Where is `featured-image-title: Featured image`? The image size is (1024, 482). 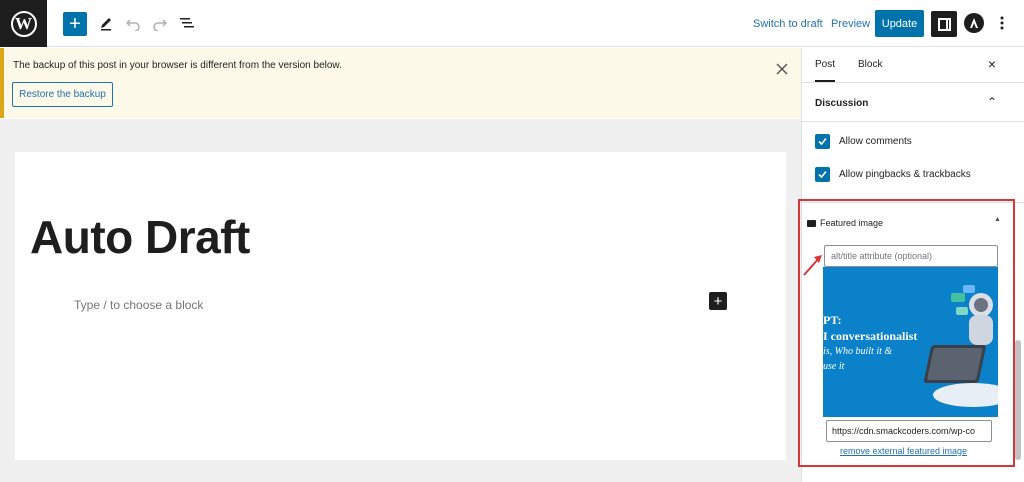 featured-image-title: Featured image is located at coordinates (852, 223).